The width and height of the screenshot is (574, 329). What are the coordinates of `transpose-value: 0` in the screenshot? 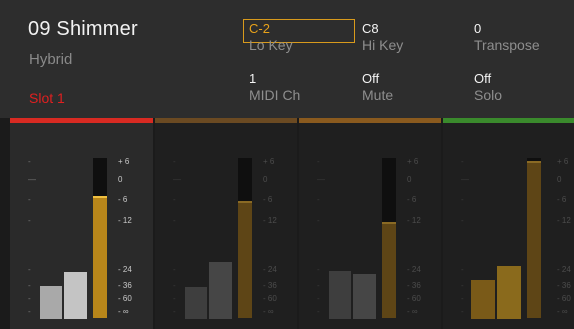 It's located at (478, 28).